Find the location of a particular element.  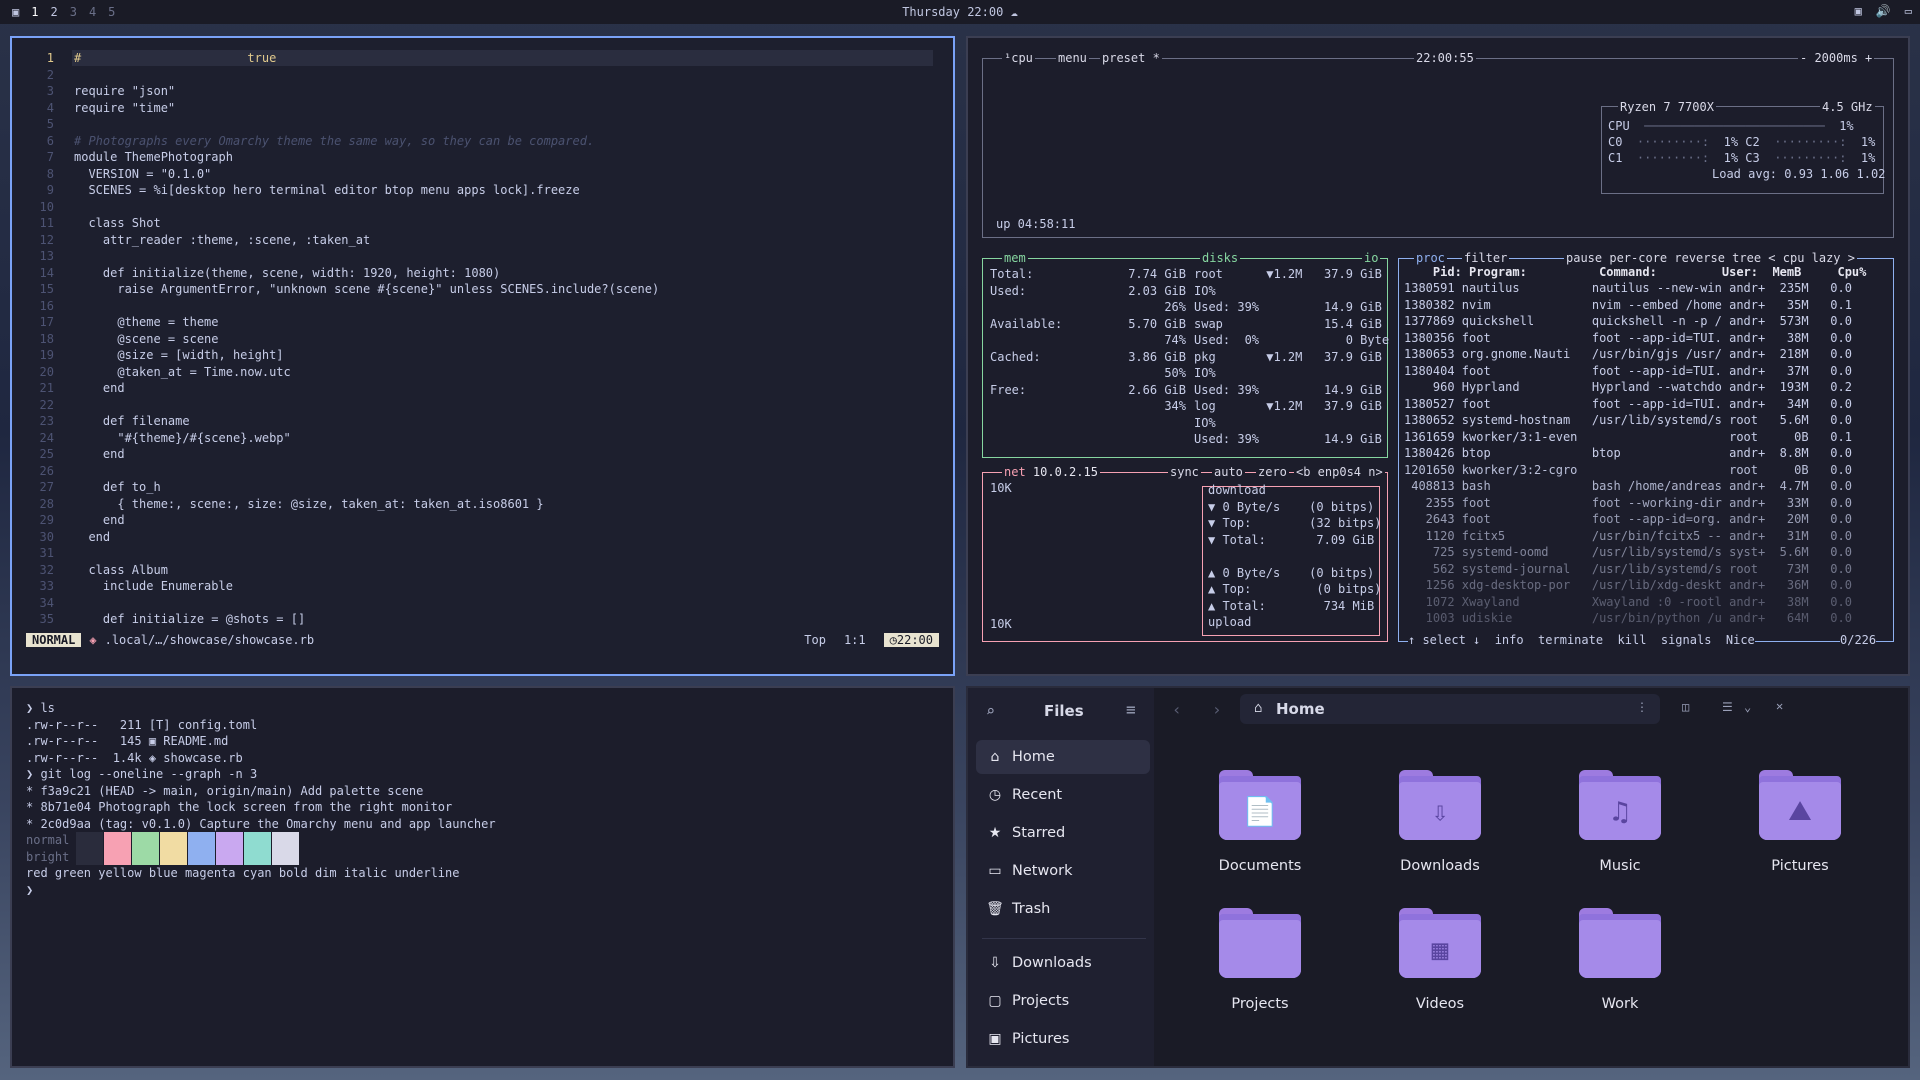

cpu-box-title: ¹cpu is located at coordinates (1018, 58).